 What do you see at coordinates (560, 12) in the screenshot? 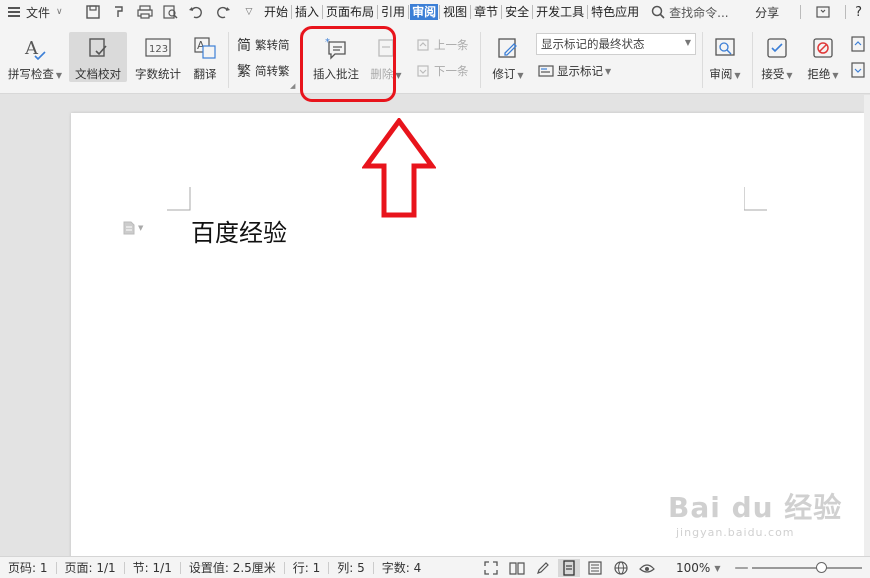
I see `tab-developer: 开发工具` at bounding box center [560, 12].